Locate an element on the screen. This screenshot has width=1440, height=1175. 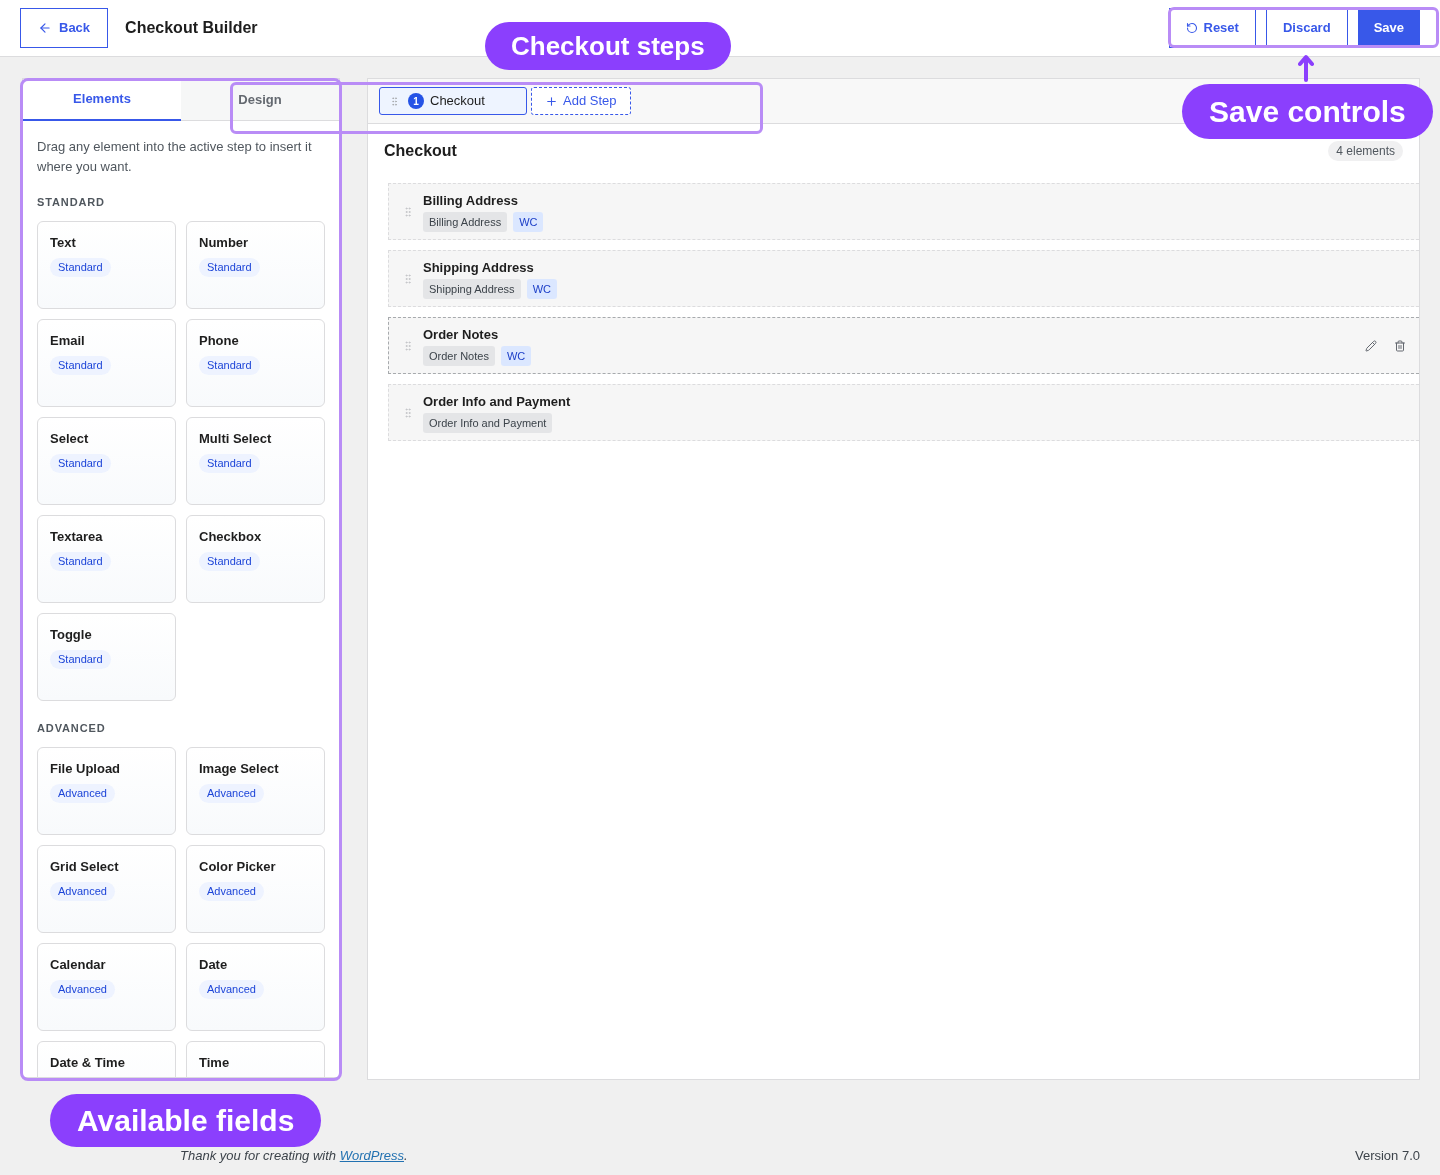
element-card: Toggle Standard is located at coordinates (106, 657).